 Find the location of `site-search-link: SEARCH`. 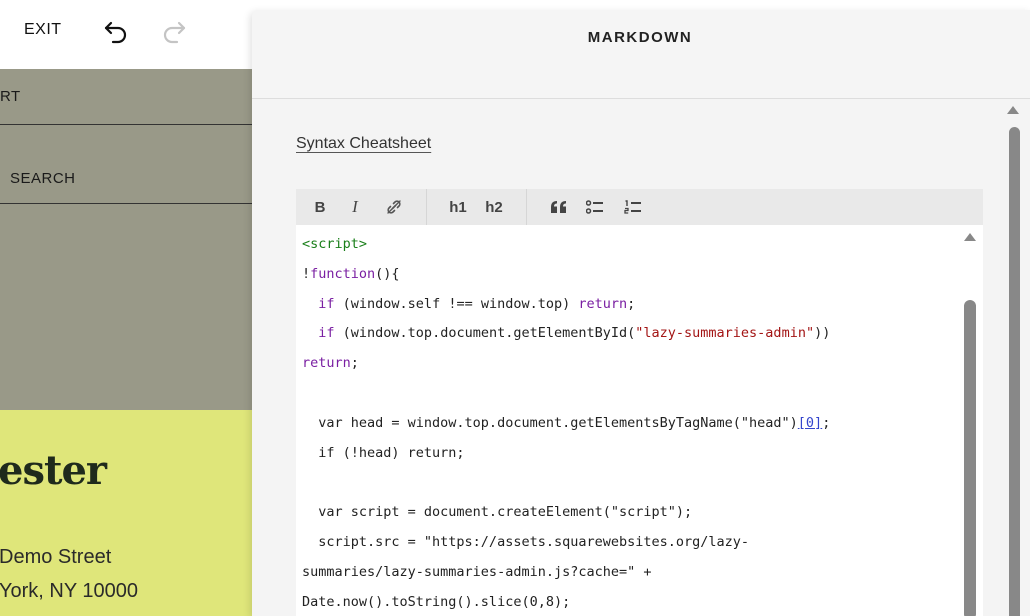

site-search-link: SEARCH is located at coordinates (43, 178).